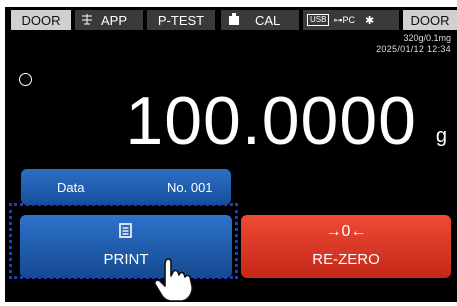 This screenshot has height=306, width=457. I want to click on door-left-button: DOOR, so click(41, 20).